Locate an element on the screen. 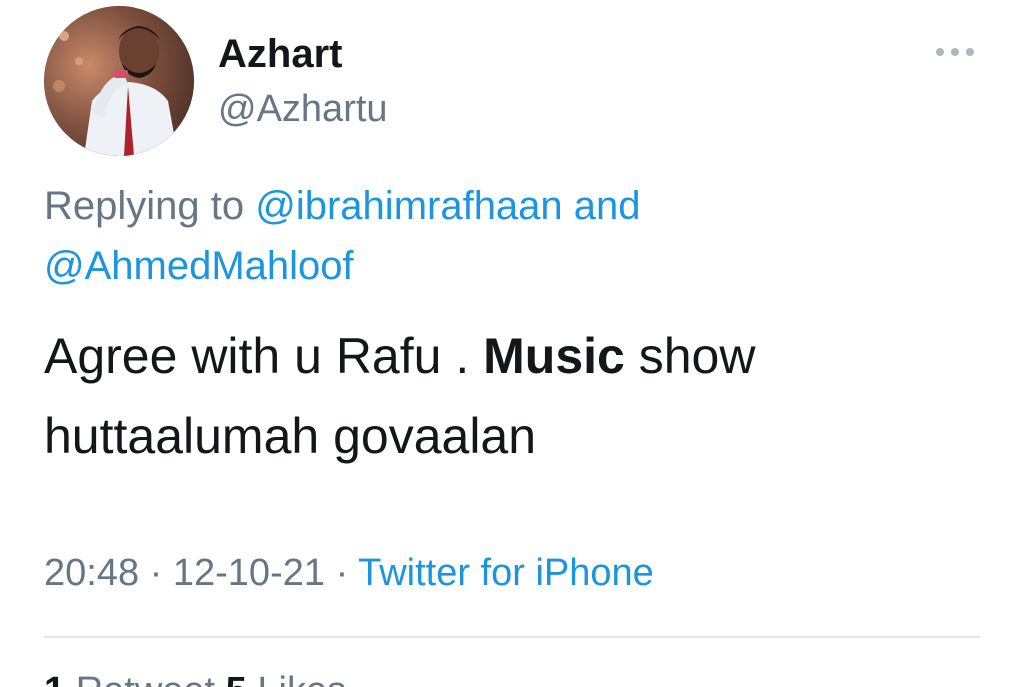  avatar-photo is located at coordinates (119, 81).